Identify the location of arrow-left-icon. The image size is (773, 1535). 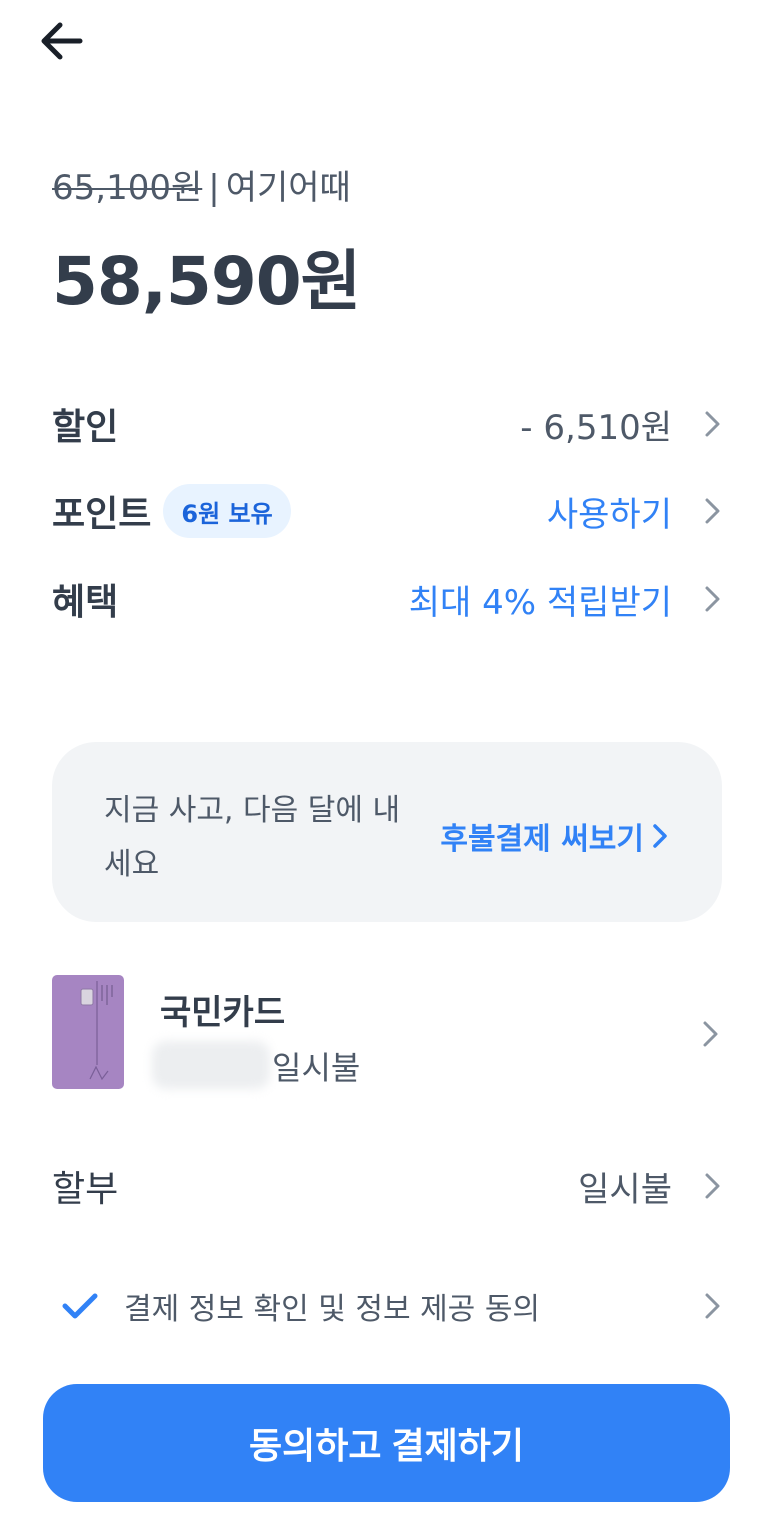
(62, 41).